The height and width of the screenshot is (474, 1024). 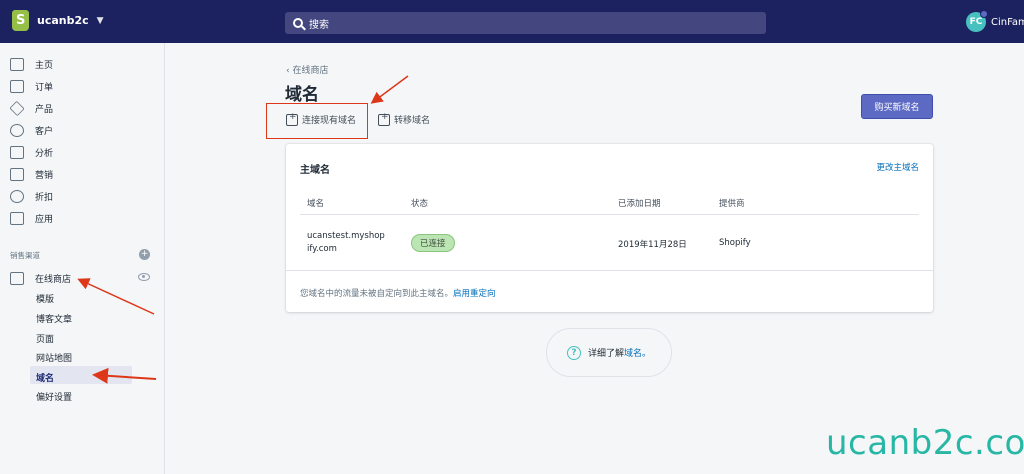 I want to click on page-title: 域名, so click(x=302, y=95).